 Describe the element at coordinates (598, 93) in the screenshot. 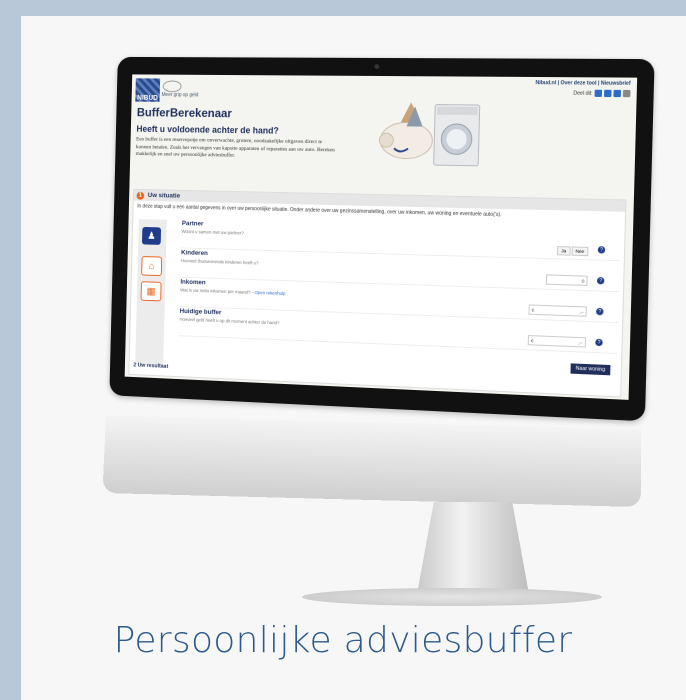

I see `facebook-icon` at that location.